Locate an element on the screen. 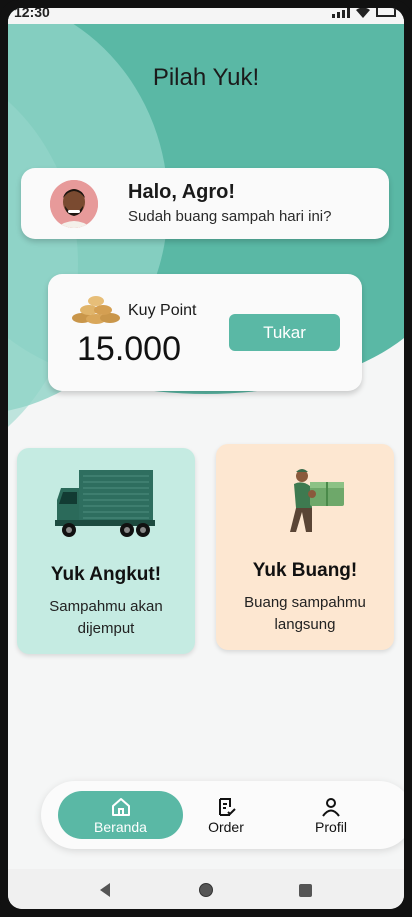  greeting-subtitle: Sudah buang sampah hari ini? is located at coordinates (230, 216).